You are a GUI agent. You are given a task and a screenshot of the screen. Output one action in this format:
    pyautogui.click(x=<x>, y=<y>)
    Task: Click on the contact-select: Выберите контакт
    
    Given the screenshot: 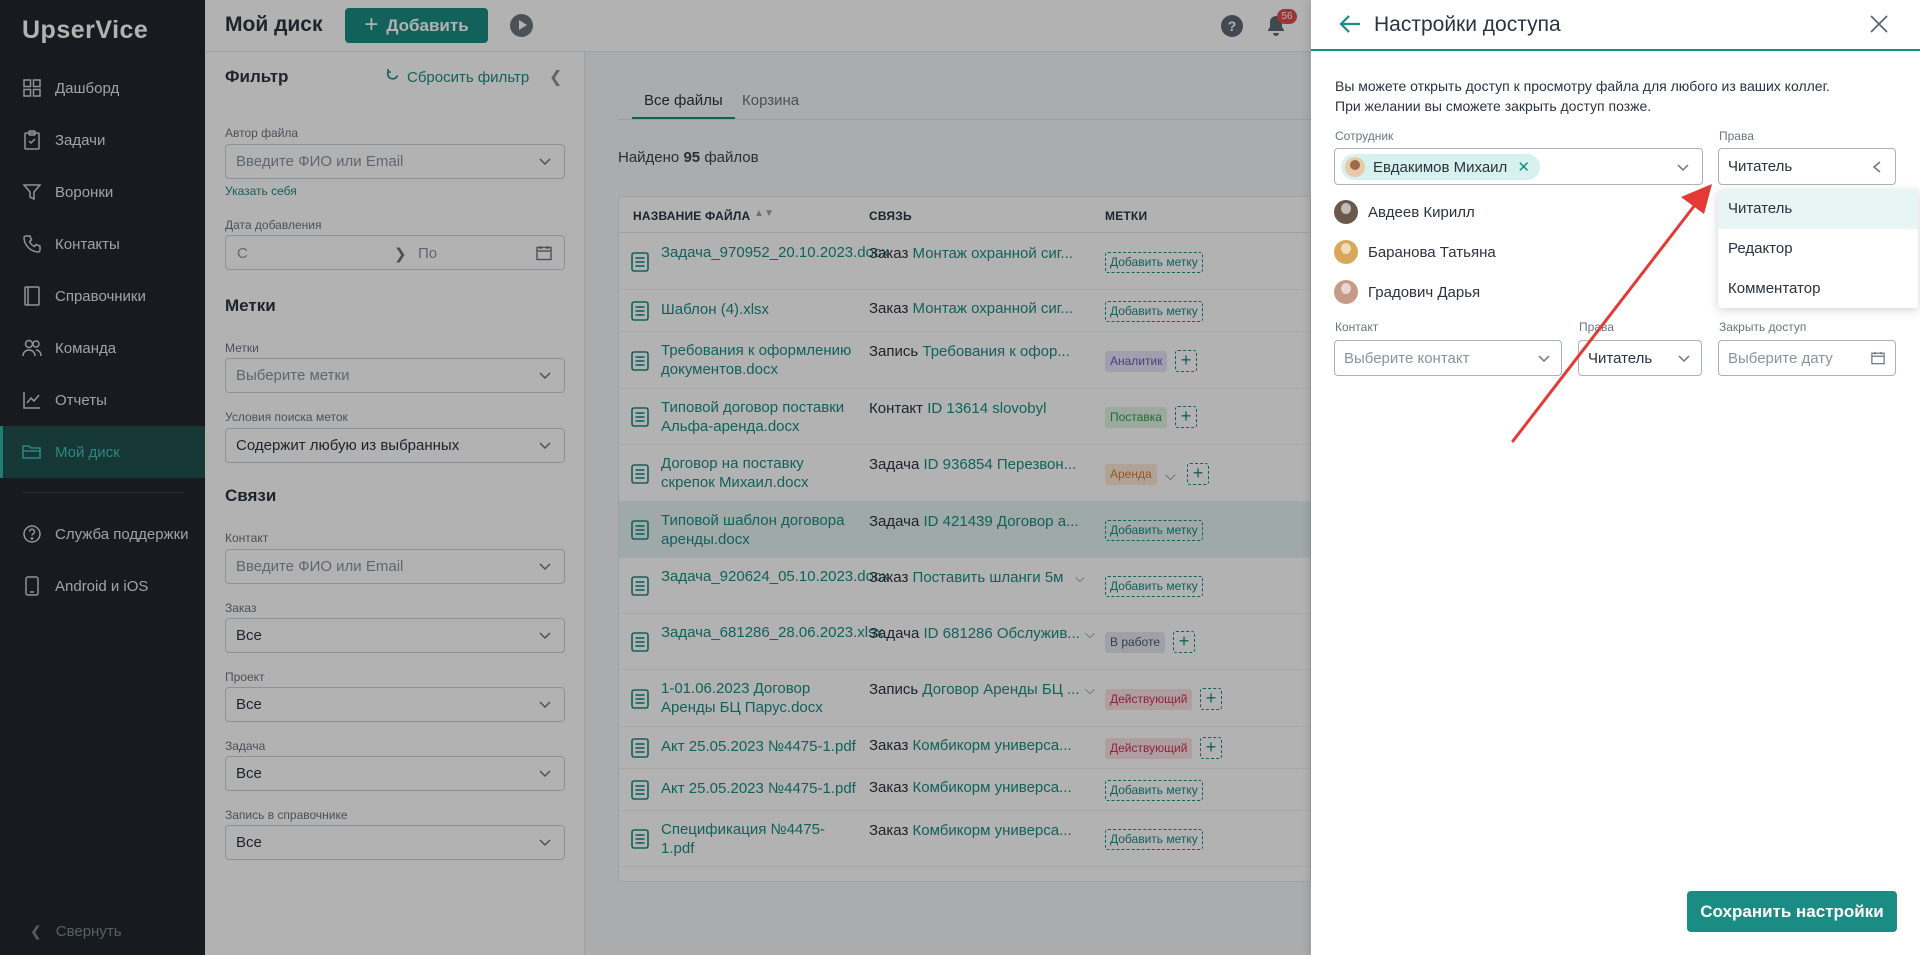 What is the action you would take?
    pyautogui.click(x=1448, y=358)
    